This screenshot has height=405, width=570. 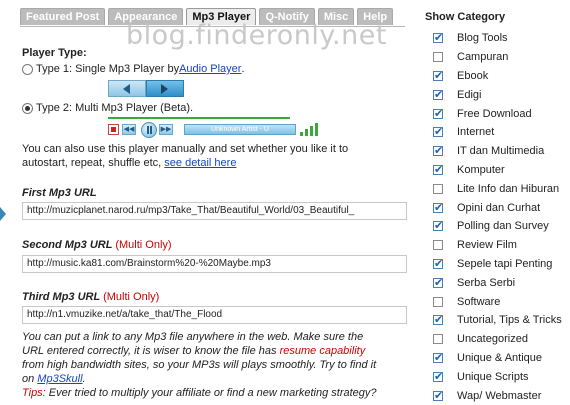 What do you see at coordinates (93, 163) in the screenshot?
I see `manual-setup-line-2-text: autostart, repeat, shuffle etc,` at bounding box center [93, 163].